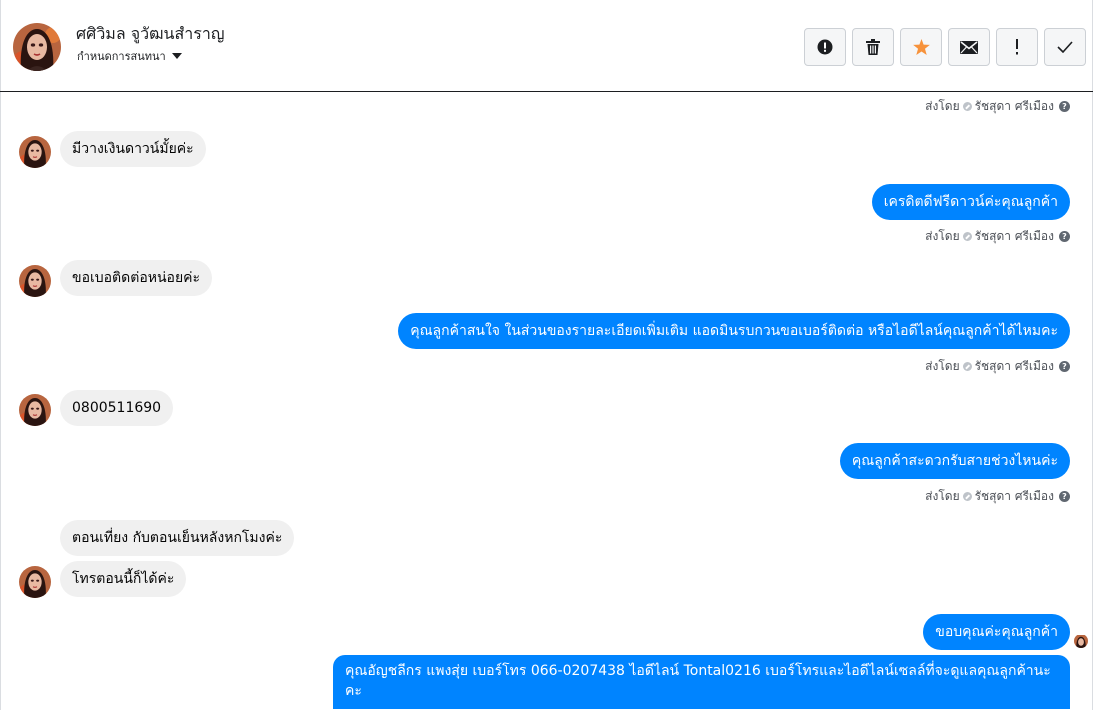  What do you see at coordinates (1081, 641) in the screenshot?
I see `seen-by-avatar` at bounding box center [1081, 641].